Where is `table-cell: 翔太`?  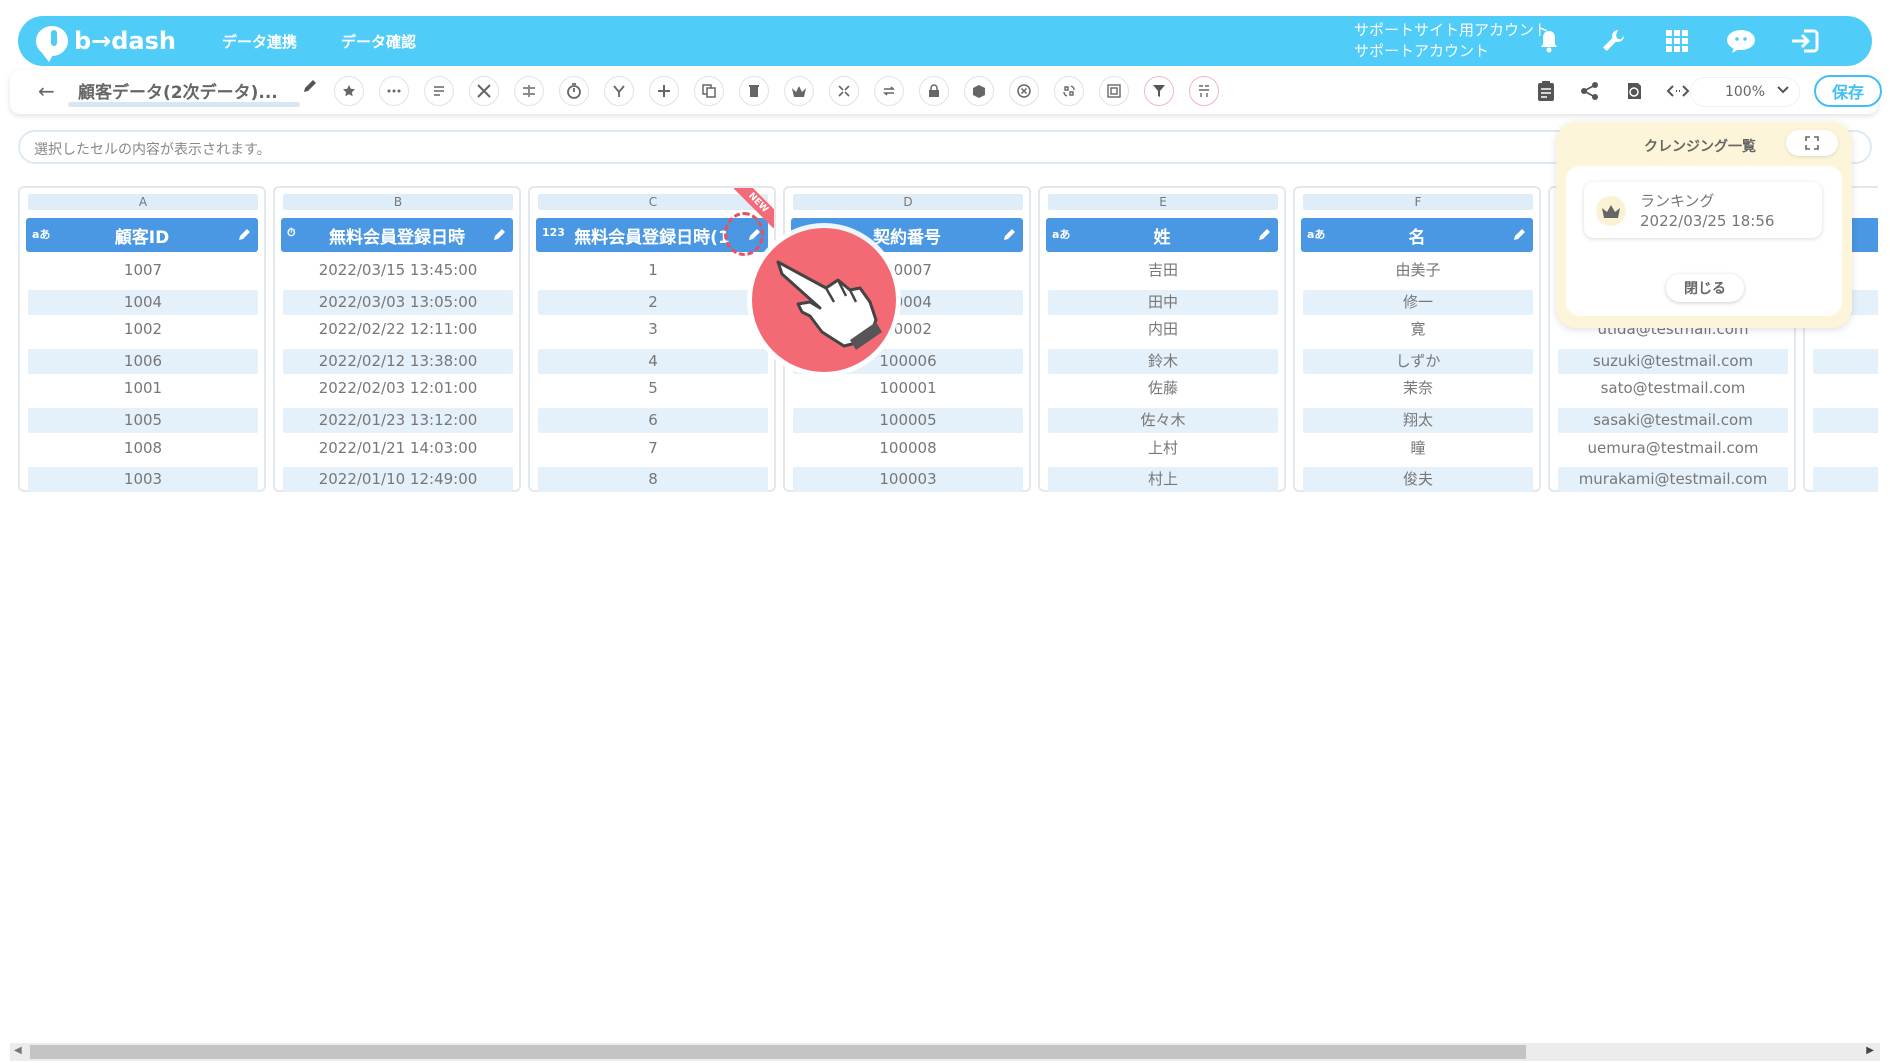 table-cell: 翔太 is located at coordinates (1418, 421).